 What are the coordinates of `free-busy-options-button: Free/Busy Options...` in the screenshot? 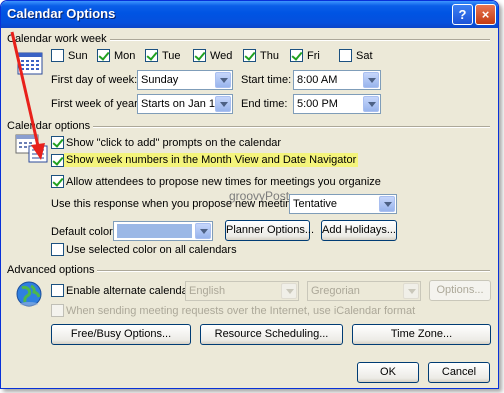 It's located at (121, 334).